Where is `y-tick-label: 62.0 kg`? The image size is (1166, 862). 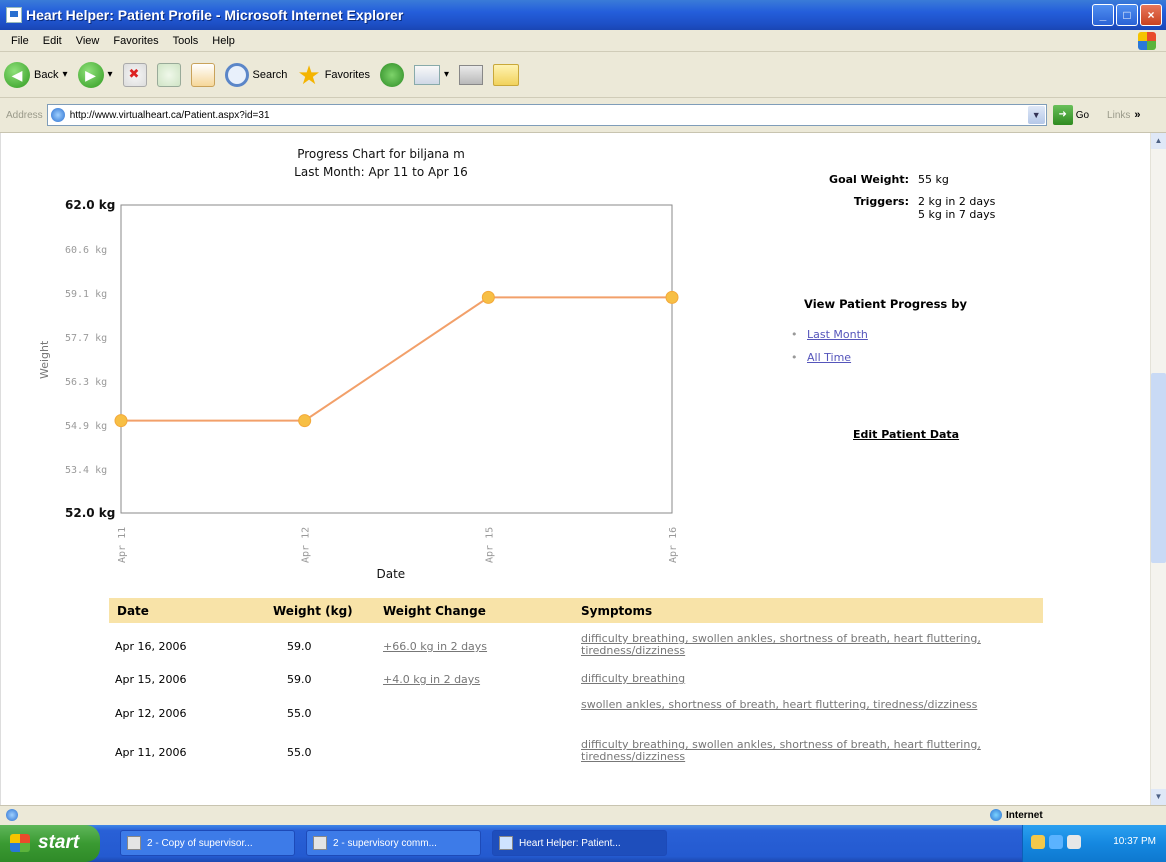 y-tick-label: 62.0 kg is located at coordinates (90, 205).